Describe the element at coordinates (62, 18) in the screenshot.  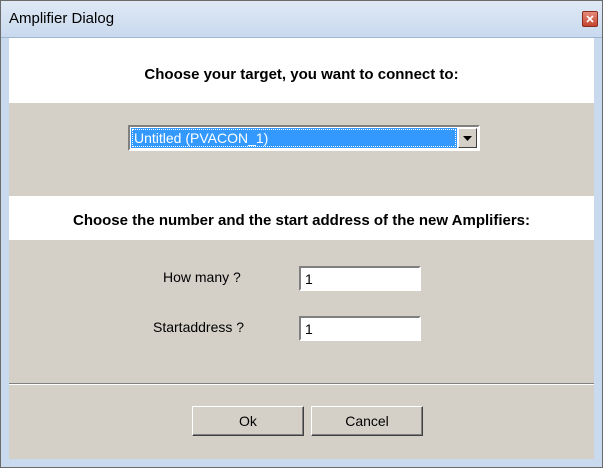
I see `window-title: Amplifier Dialog` at that location.